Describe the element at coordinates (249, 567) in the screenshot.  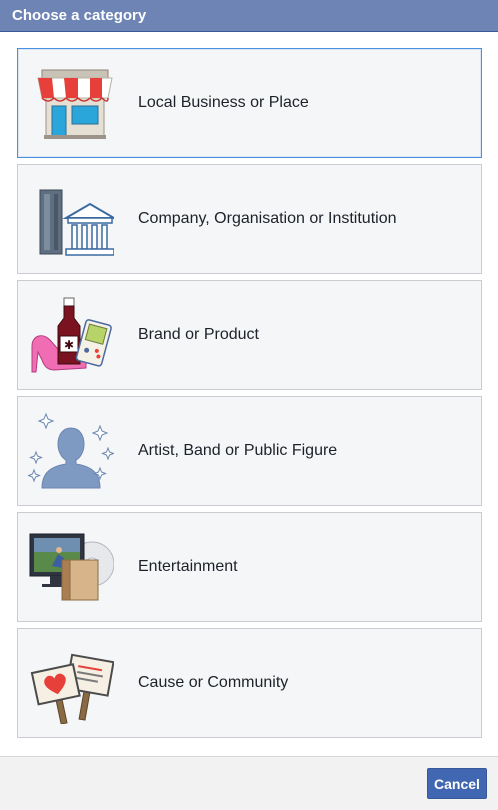
I see `category-entertainment: Entertainment` at that location.